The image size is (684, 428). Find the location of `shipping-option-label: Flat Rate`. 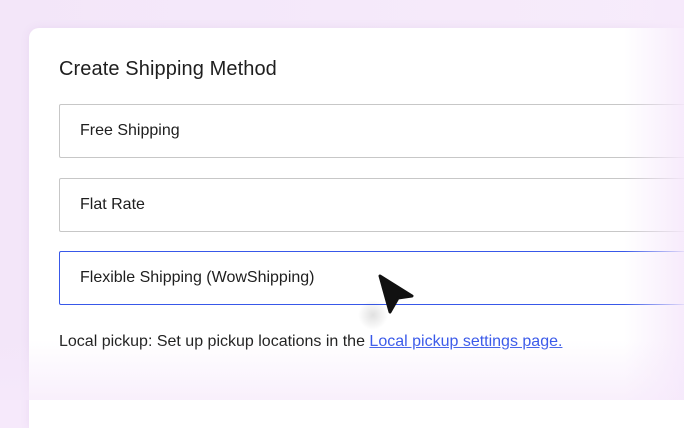

shipping-option-label: Flat Rate is located at coordinates (112, 204).